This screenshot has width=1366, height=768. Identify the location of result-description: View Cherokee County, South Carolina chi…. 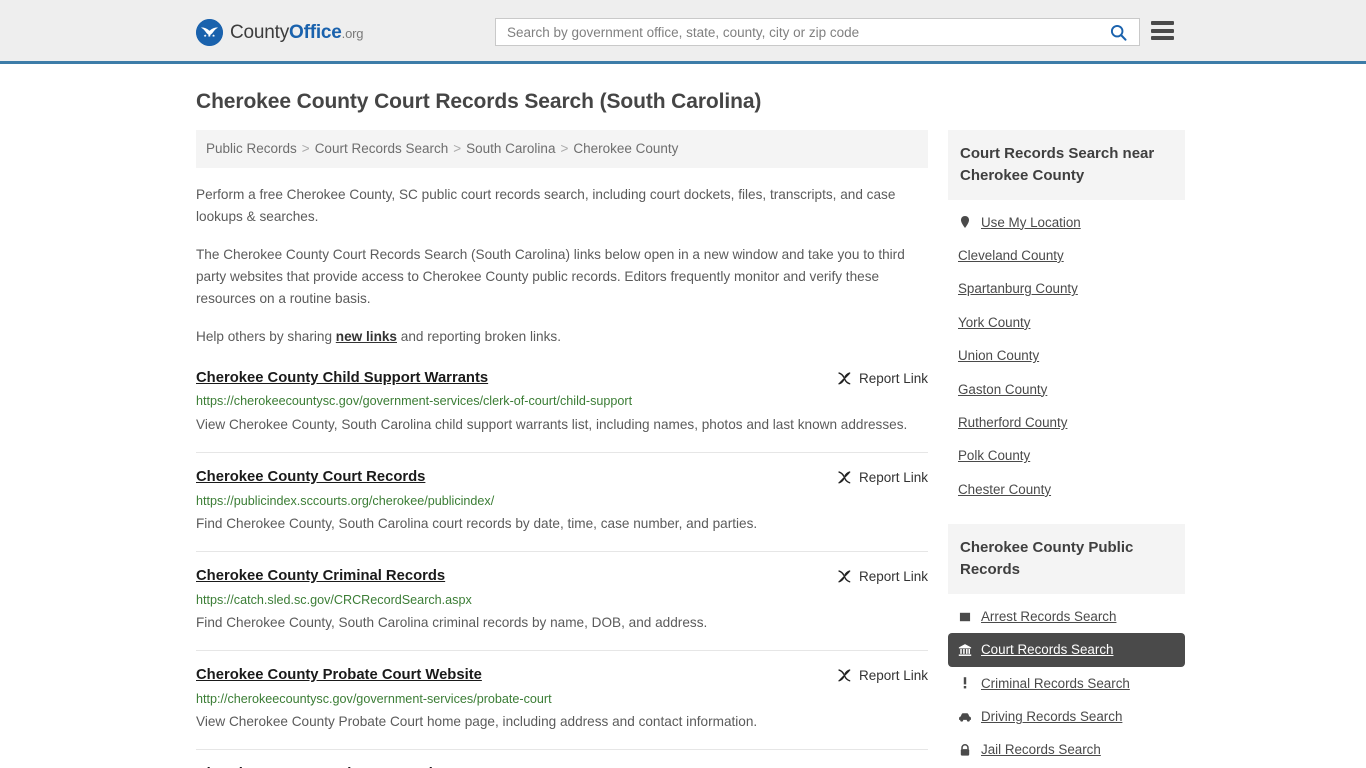
(552, 424).